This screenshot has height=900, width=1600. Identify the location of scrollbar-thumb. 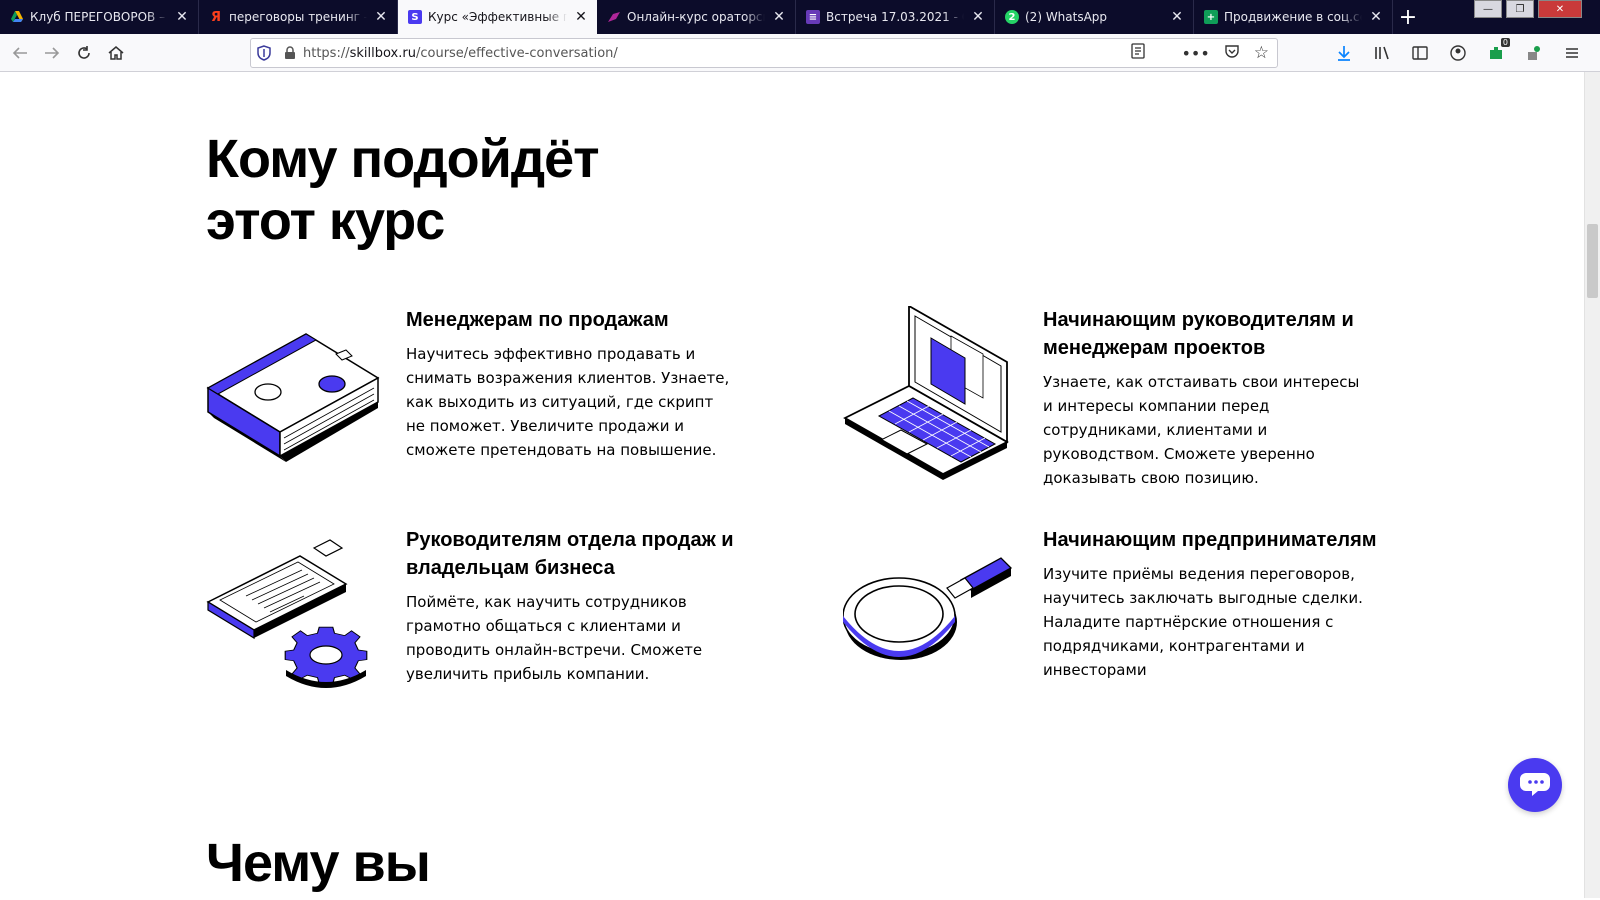
(1592, 261).